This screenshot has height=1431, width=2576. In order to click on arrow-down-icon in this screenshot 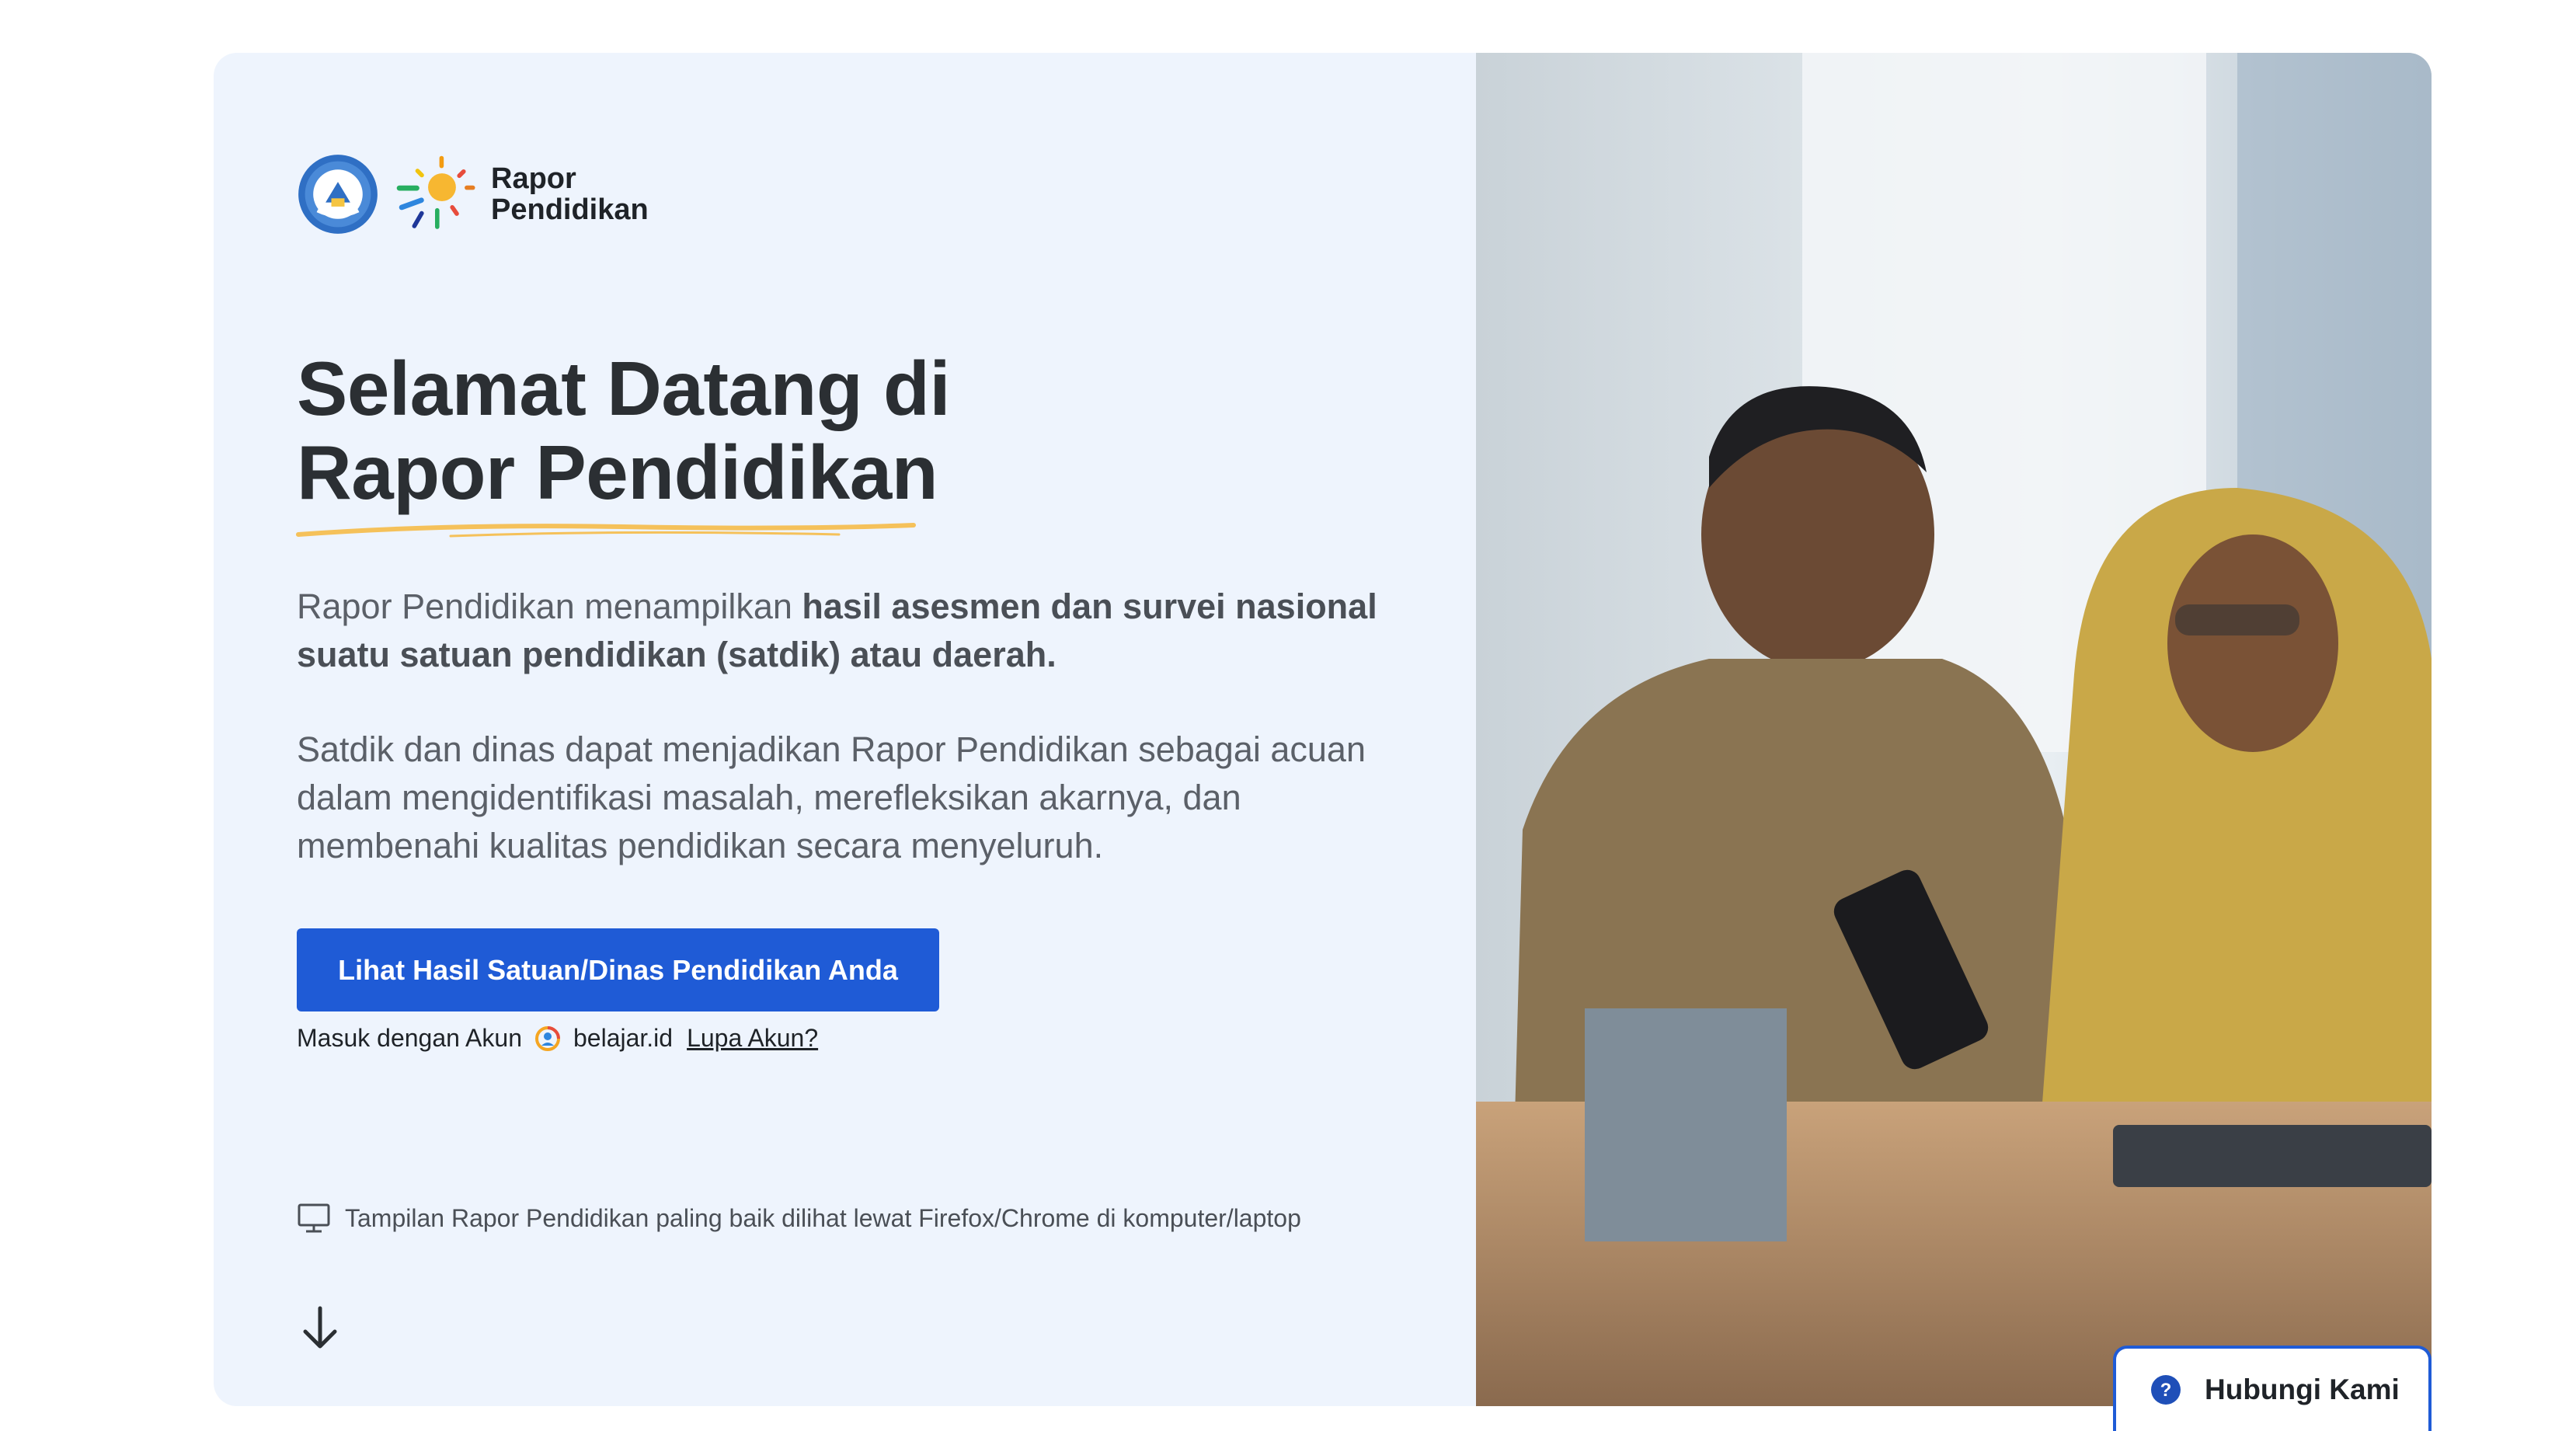, I will do `click(320, 1328)`.